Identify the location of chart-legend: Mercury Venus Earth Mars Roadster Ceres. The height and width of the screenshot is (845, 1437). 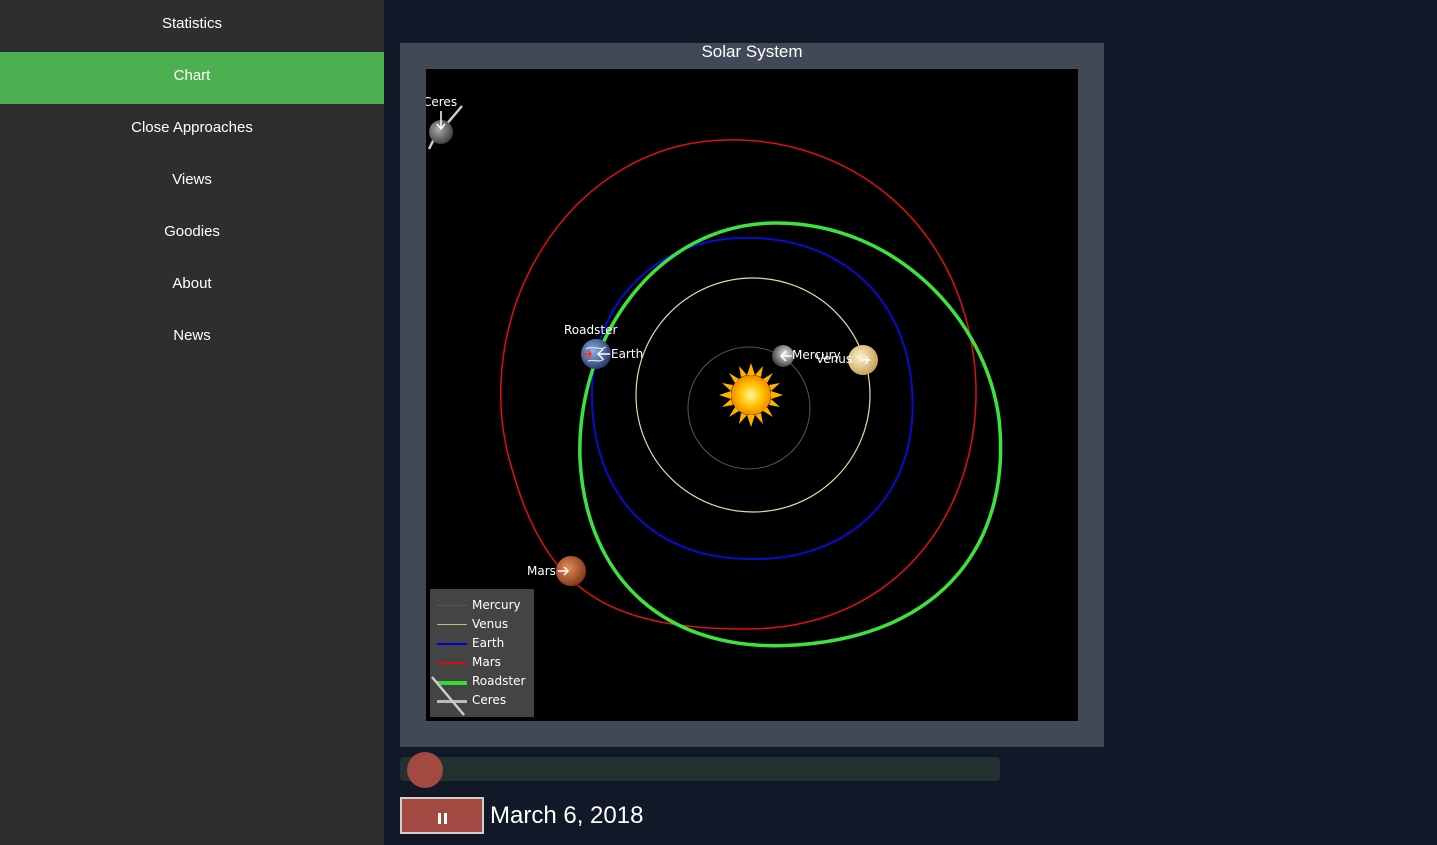
(482, 653).